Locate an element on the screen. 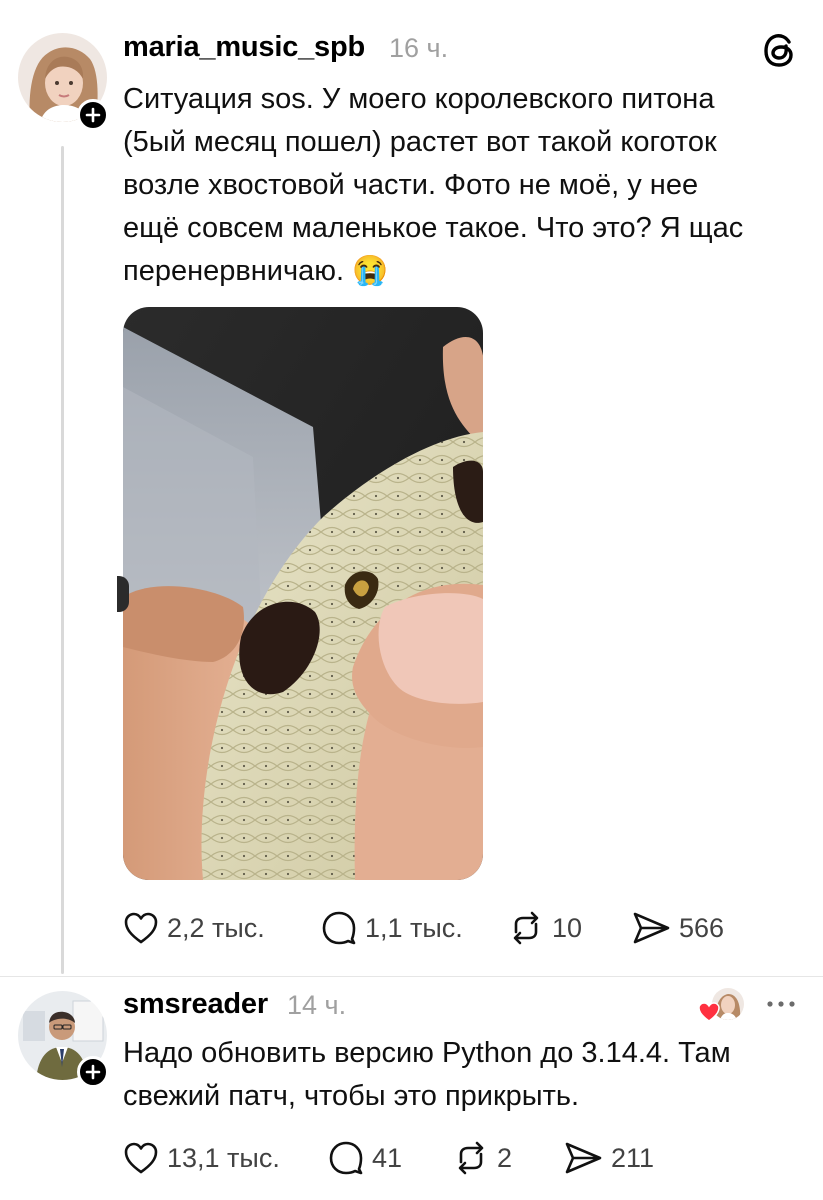 The image size is (823, 1200). share-count: 566 is located at coordinates (702, 927).